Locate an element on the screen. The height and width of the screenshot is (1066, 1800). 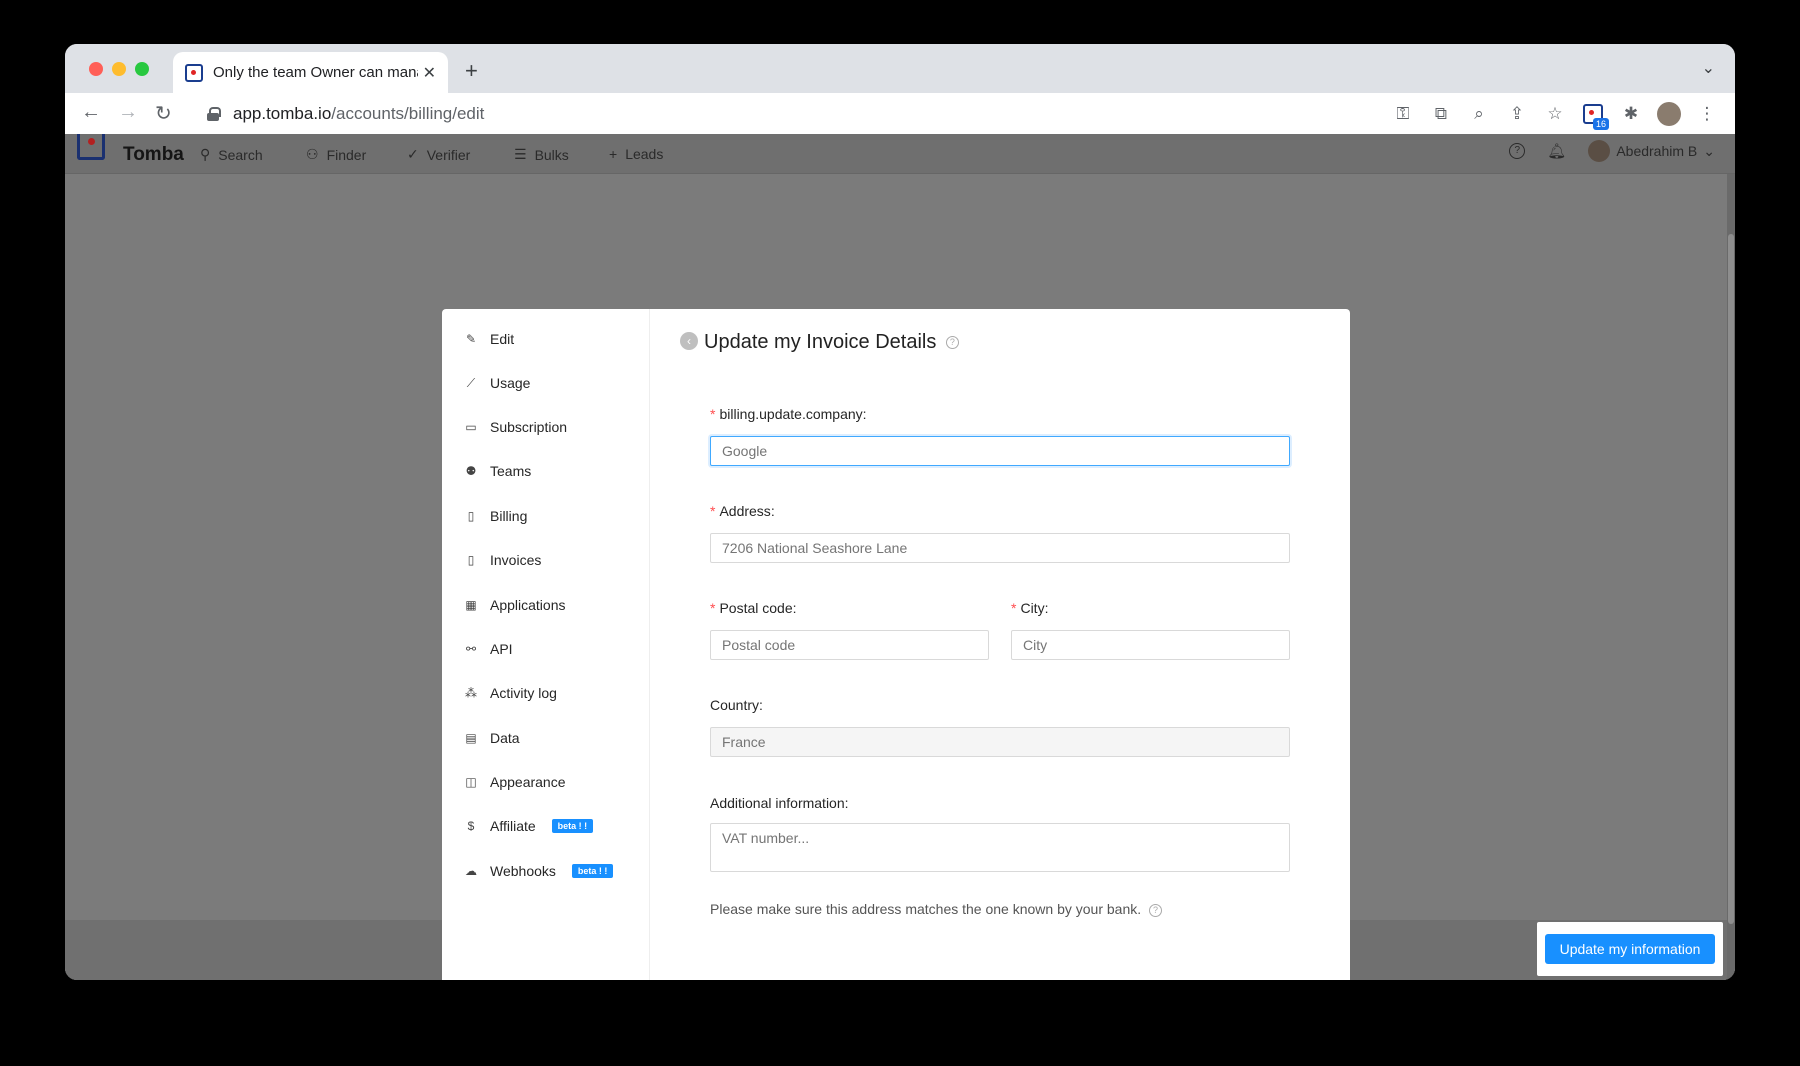
sidebar-item-invoices: ▯ Invoices is located at coordinates (503, 560).